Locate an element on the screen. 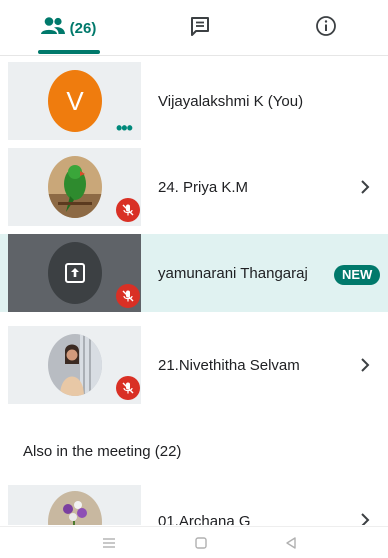 The height and width of the screenshot is (558, 388). info-icon is located at coordinates (326, 28).